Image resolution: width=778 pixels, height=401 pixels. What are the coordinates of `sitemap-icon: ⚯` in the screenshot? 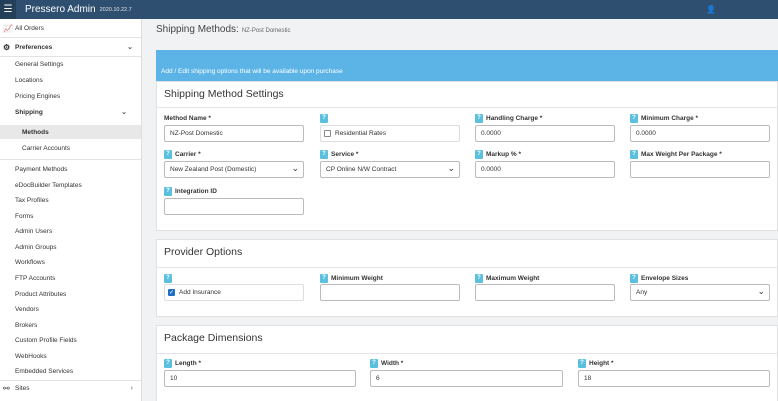 It's located at (6, 388).